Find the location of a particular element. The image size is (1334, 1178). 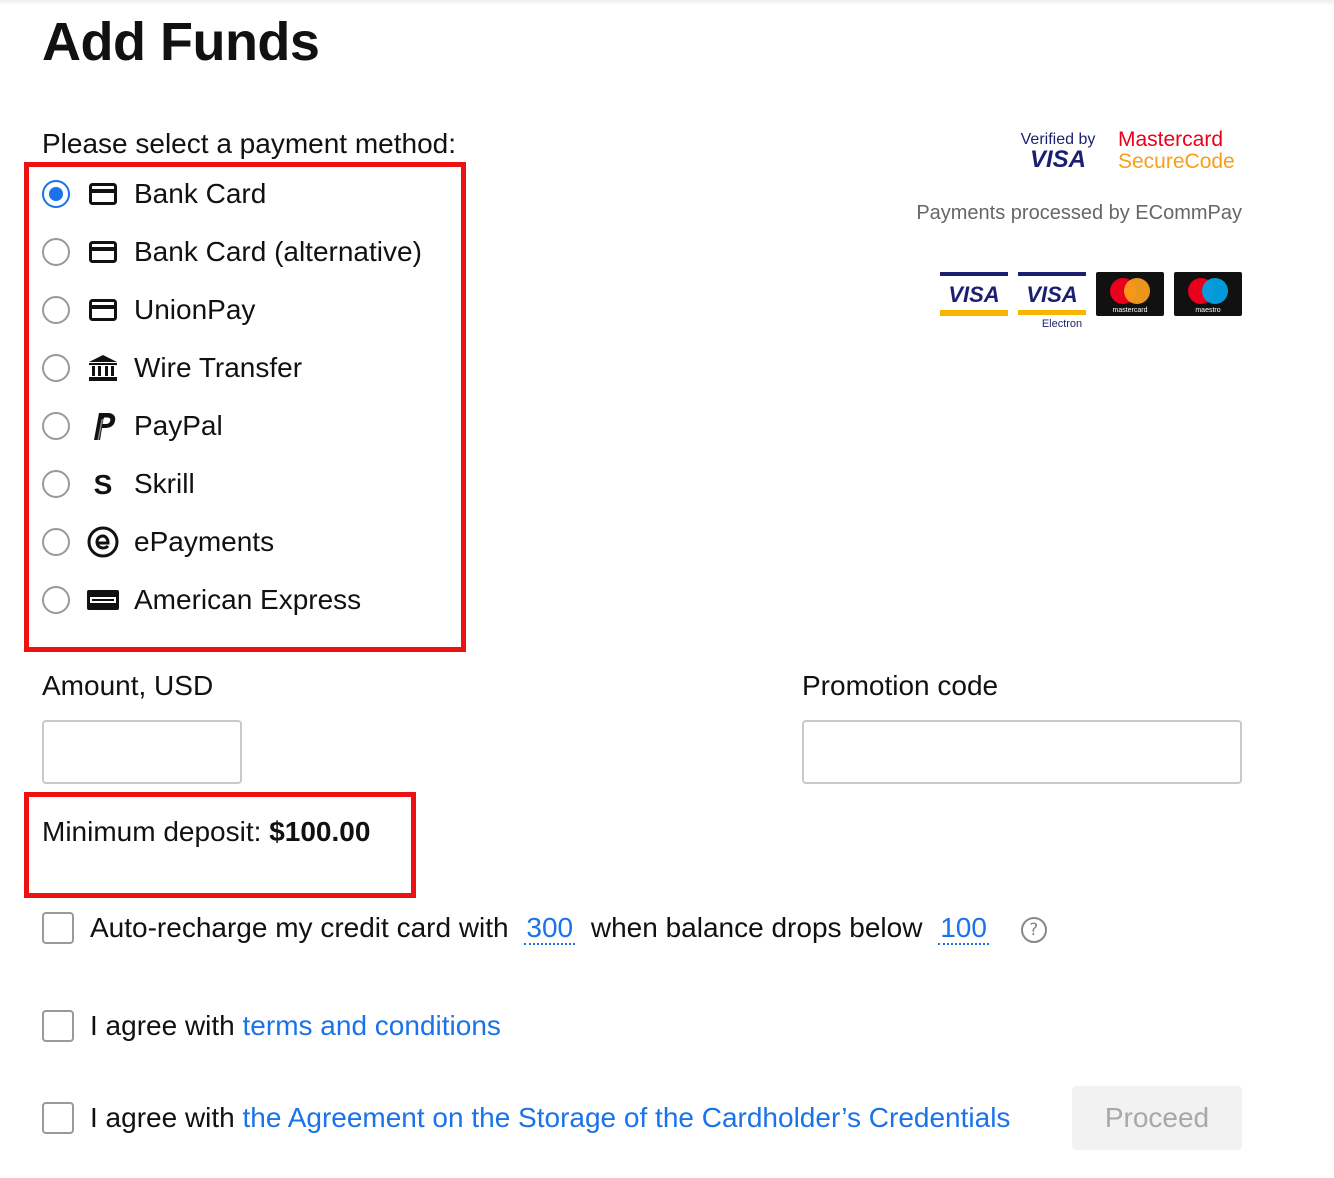

top-divider is located at coordinates (667, 3).